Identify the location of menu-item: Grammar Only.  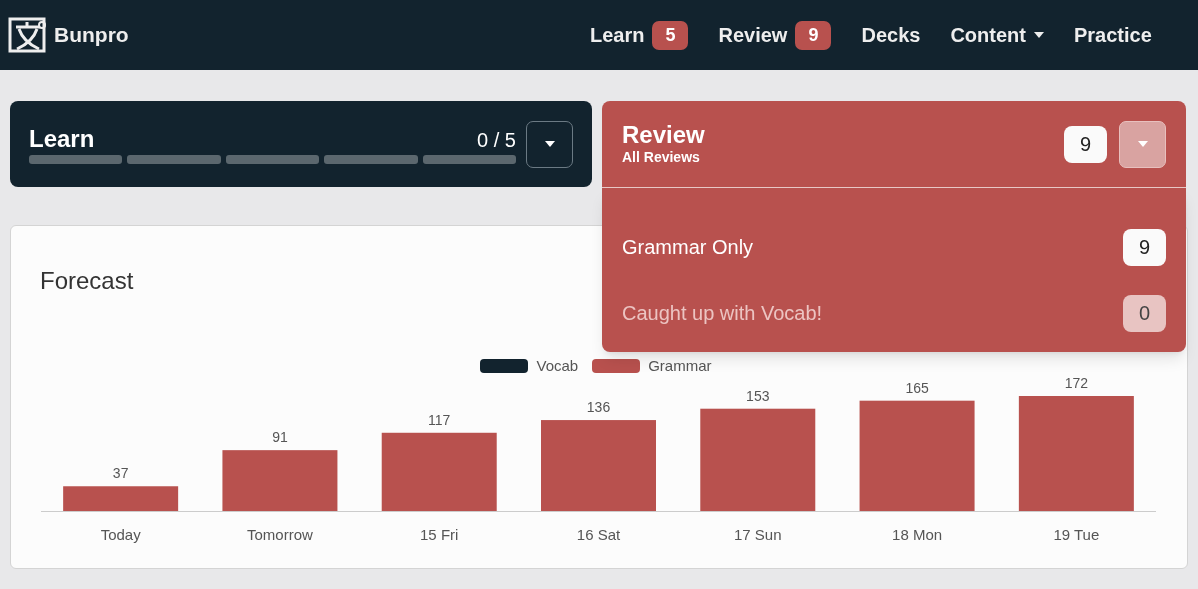
(688, 247).